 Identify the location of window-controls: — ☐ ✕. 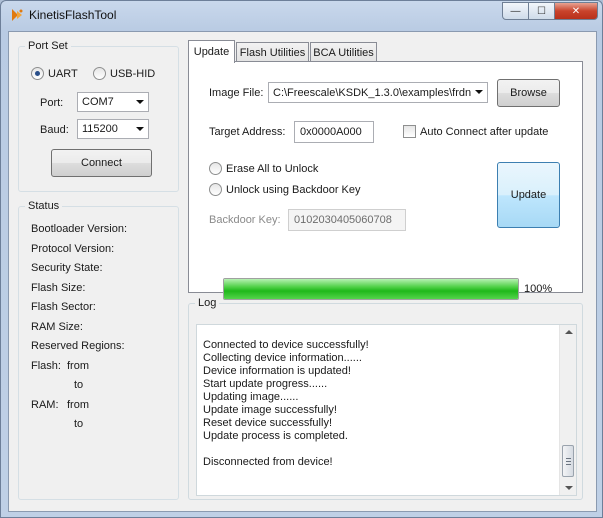
(550, 11).